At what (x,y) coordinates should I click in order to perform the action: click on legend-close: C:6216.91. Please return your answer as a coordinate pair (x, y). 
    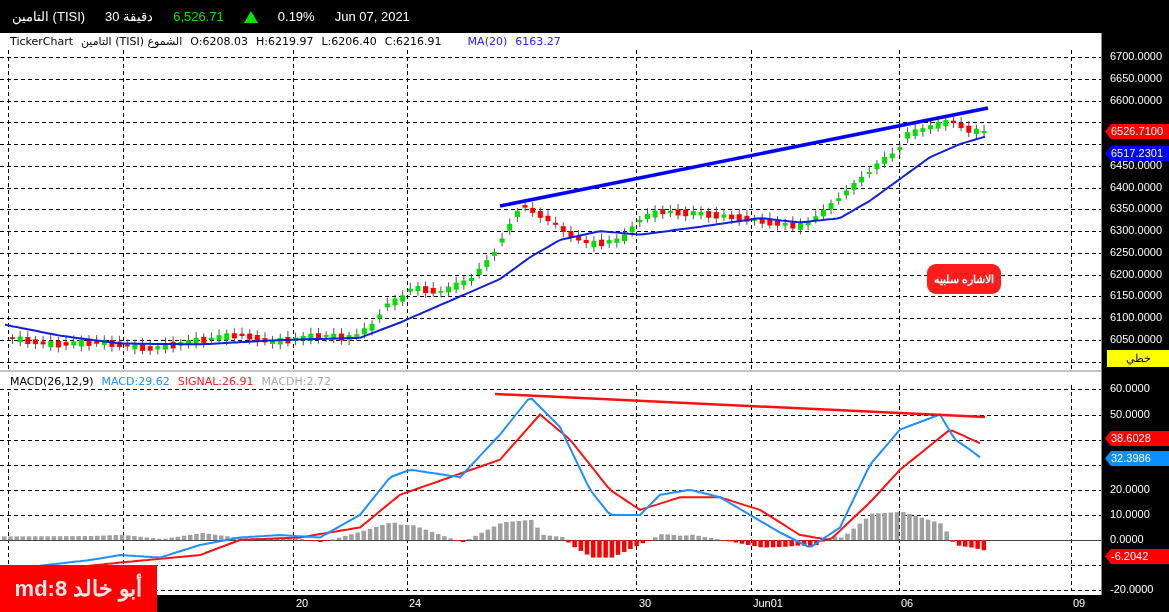
    Looking at the image, I should click on (413, 42).